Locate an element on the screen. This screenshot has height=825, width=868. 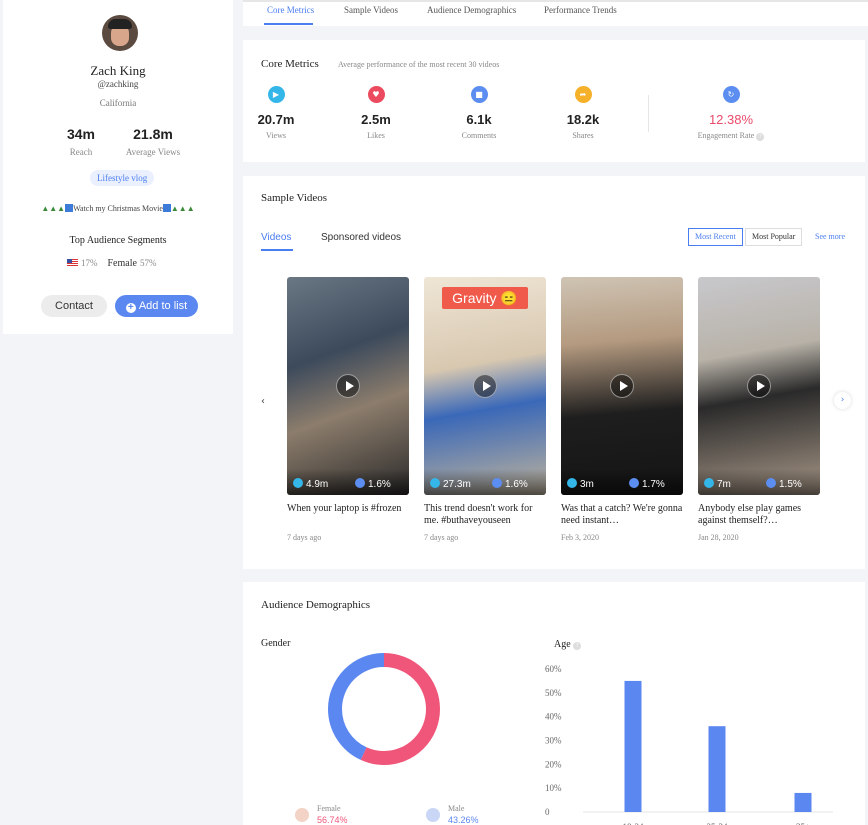
add-to-list-button: + Add to list is located at coordinates (156, 306).